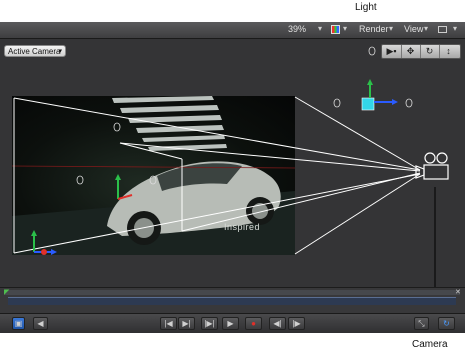  I want to click on play-range-start-icon: ◤, so click(6, 292).